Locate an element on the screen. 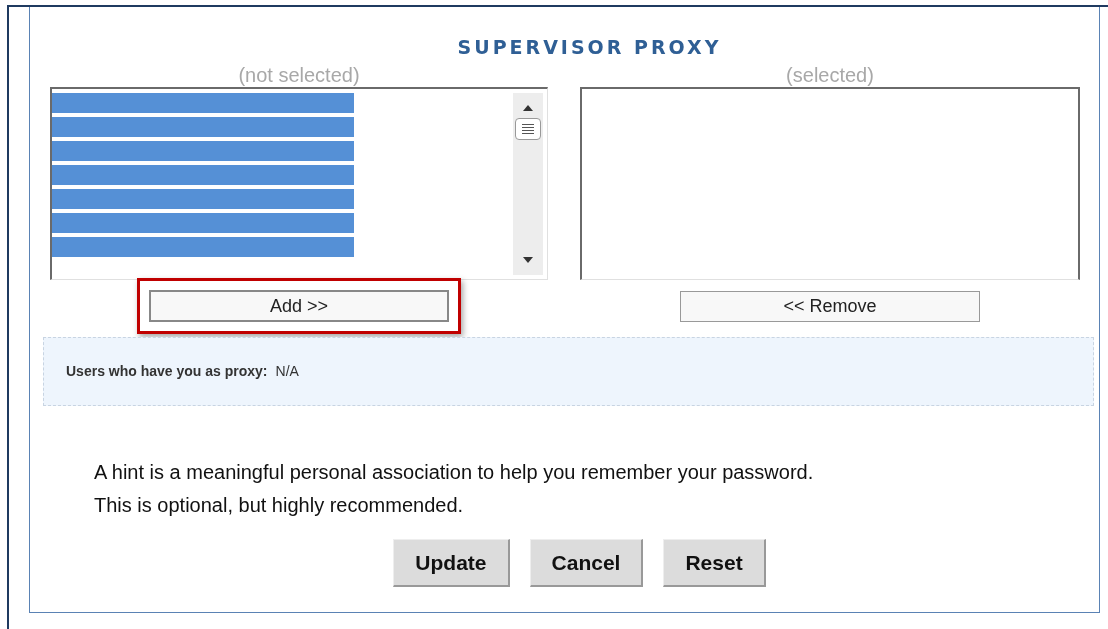  hint-text: This is optional, but highly recommended. is located at coordinates (279, 505).